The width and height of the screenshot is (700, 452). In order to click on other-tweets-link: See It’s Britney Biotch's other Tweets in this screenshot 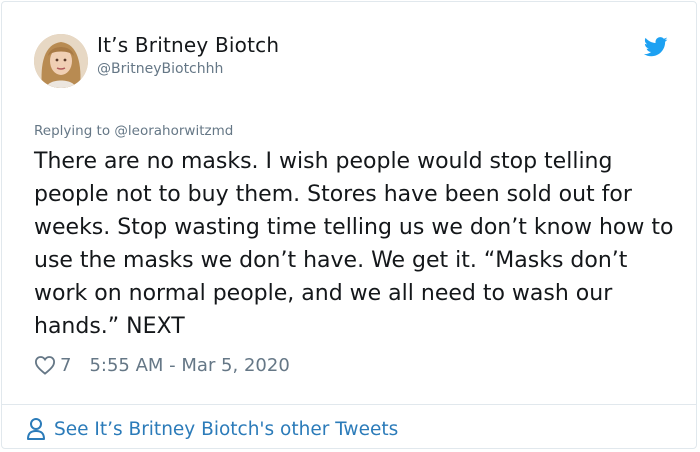, I will do `click(212, 429)`.